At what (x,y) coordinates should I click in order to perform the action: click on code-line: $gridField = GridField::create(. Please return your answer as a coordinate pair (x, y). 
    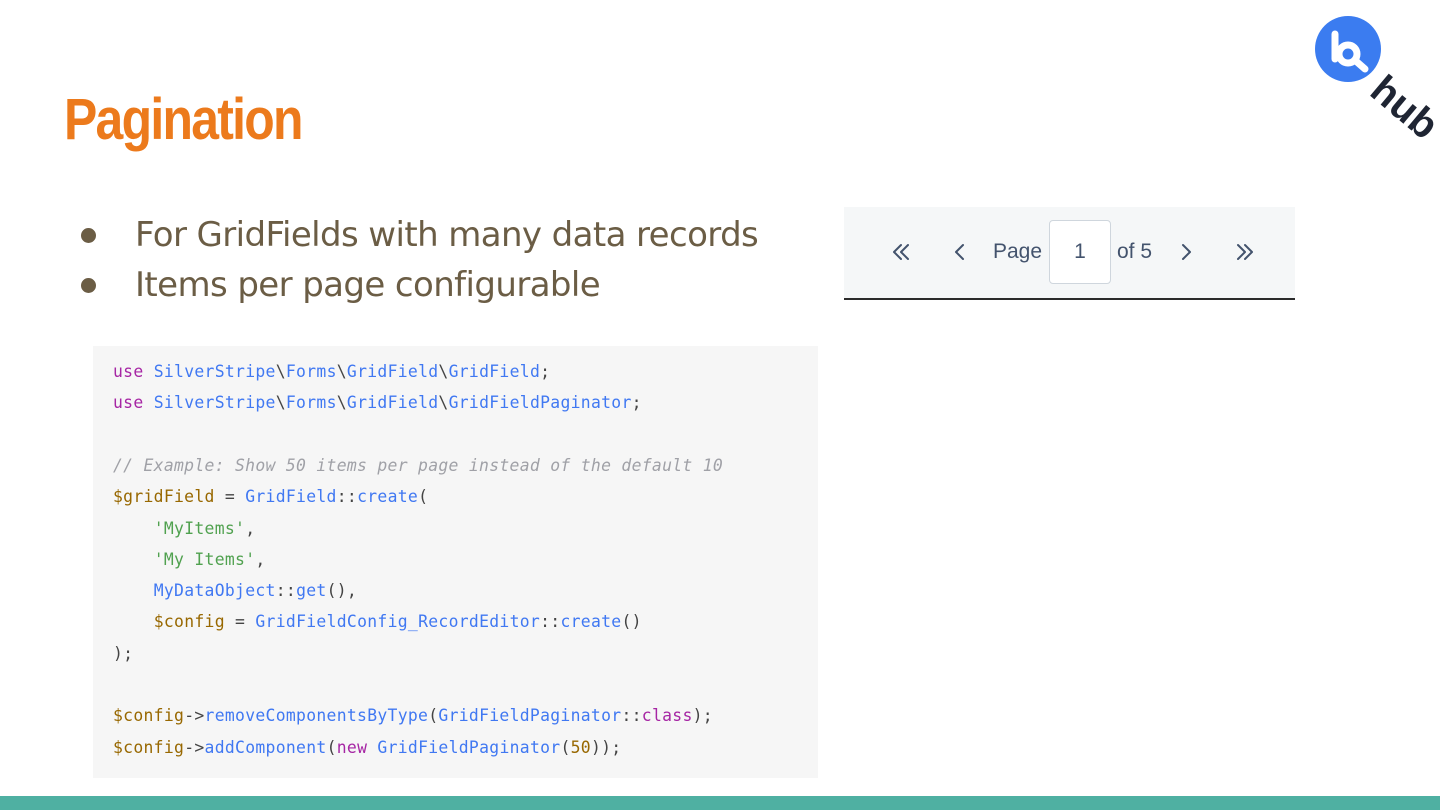
    Looking at the image, I should click on (270, 497).